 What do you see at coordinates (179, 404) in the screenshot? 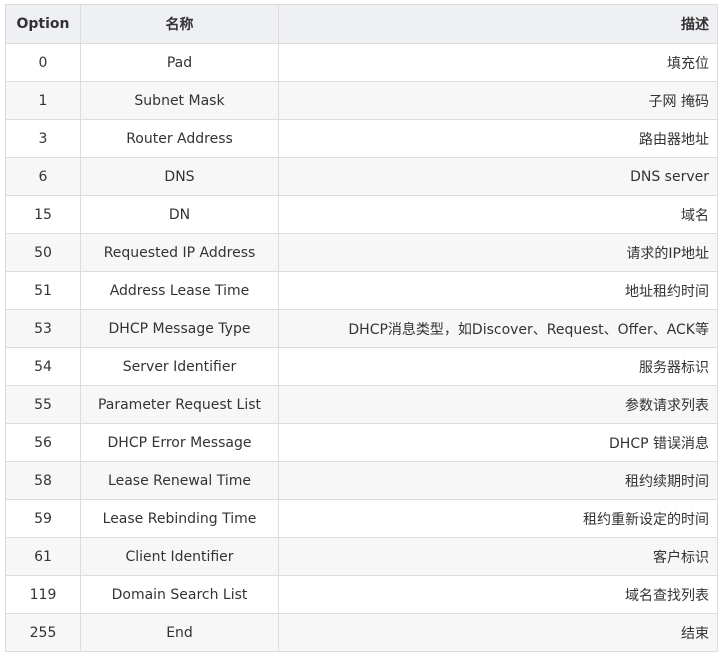
I see `cell-name: Parameter Request List` at bounding box center [179, 404].